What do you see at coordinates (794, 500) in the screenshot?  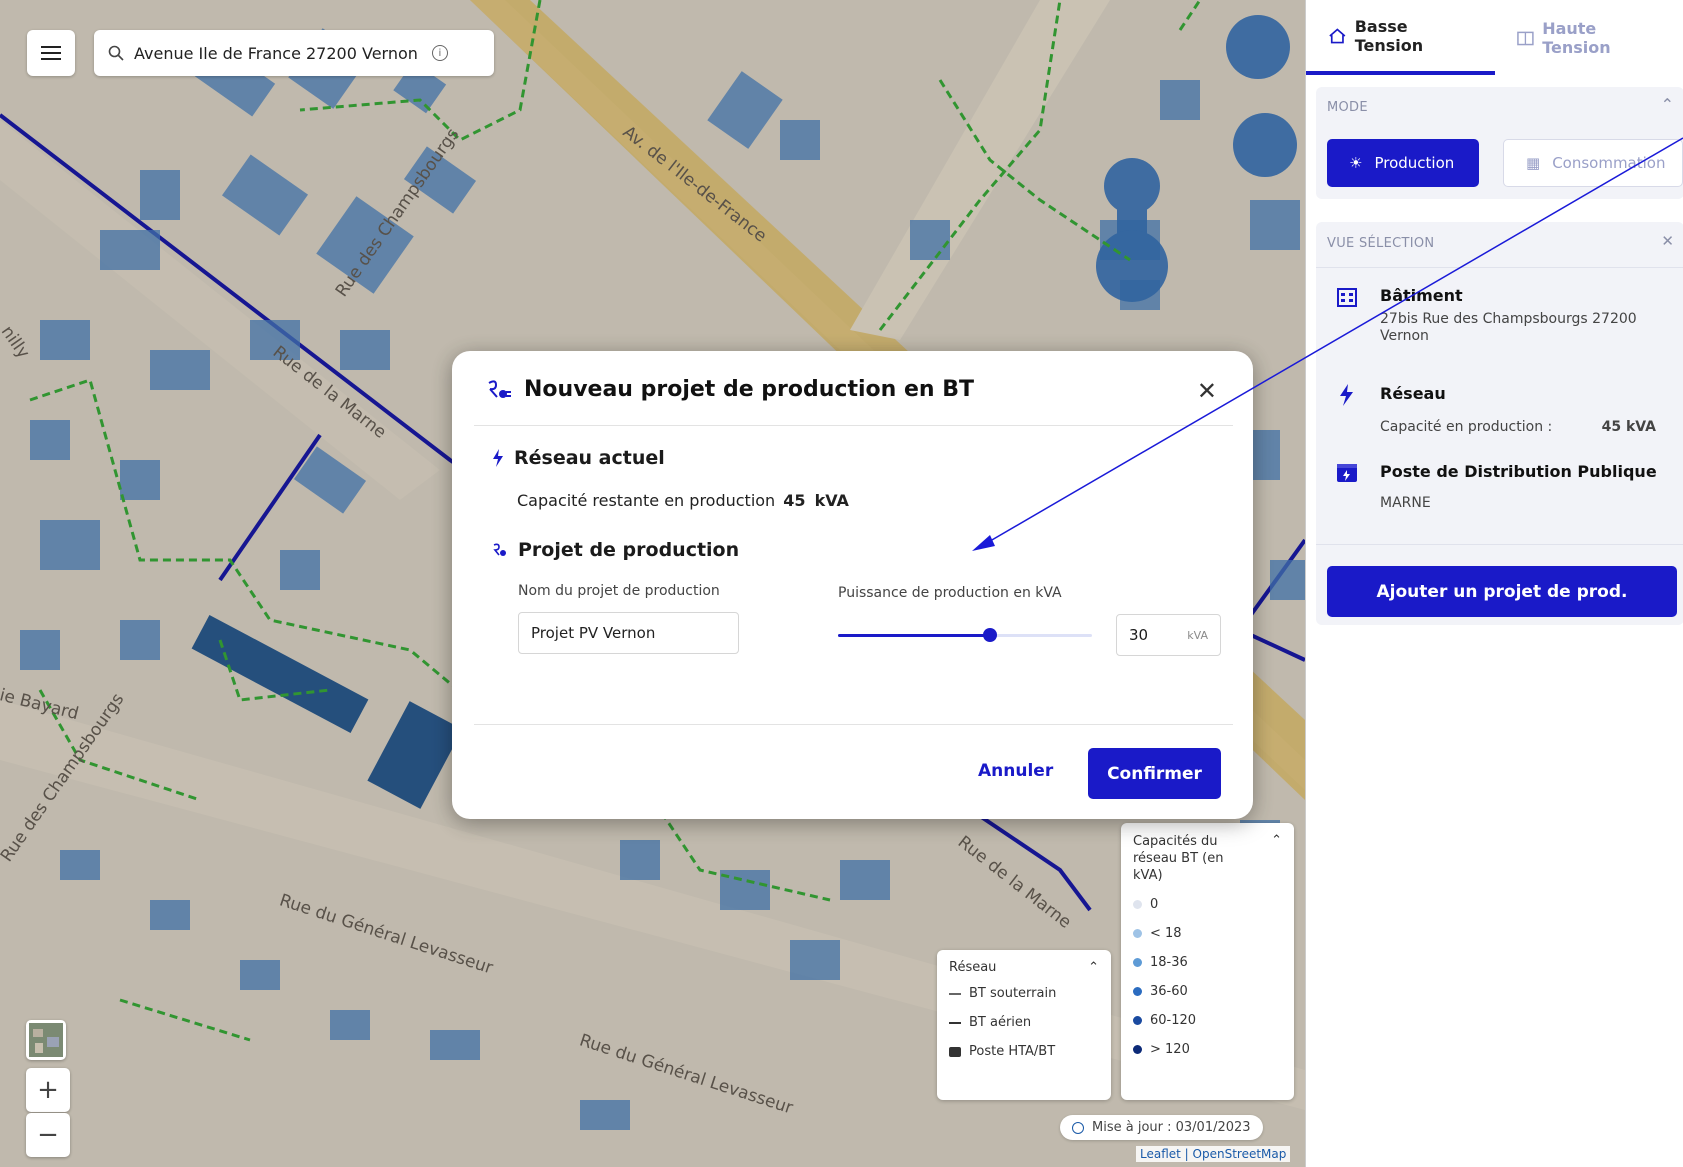 I see `capacity-value: 45` at bounding box center [794, 500].